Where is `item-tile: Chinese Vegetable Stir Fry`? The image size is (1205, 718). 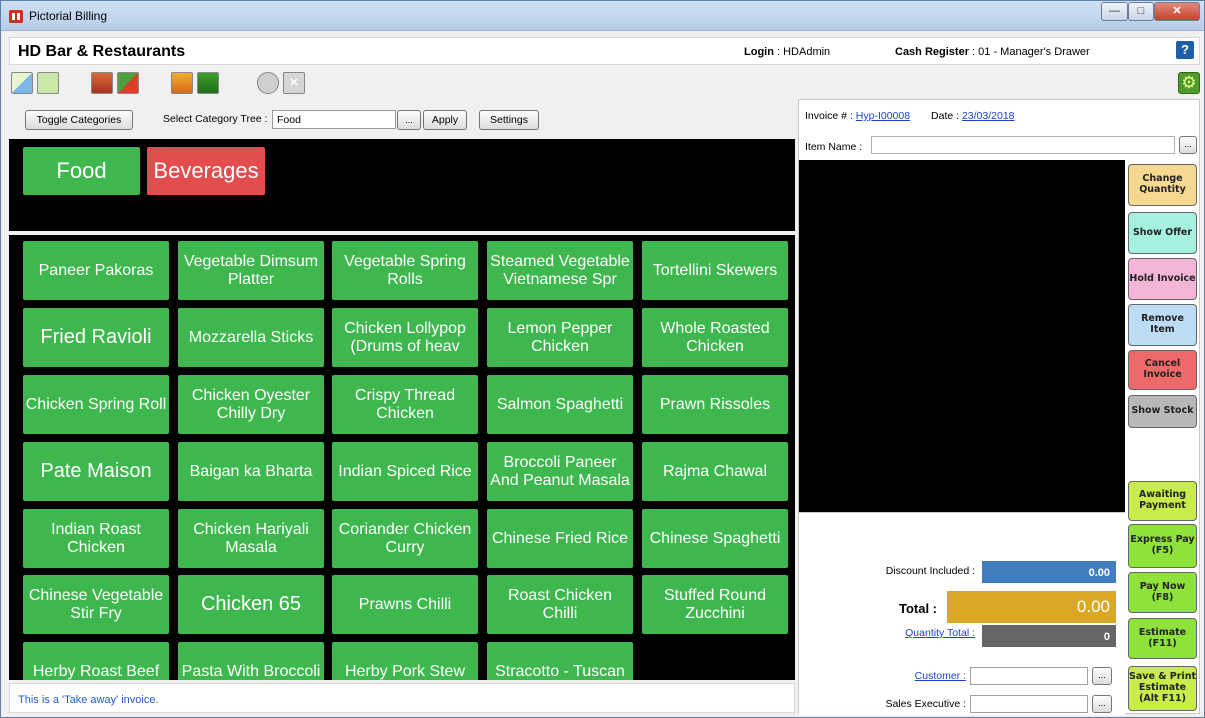 item-tile: Chinese Vegetable Stir Fry is located at coordinates (96, 604).